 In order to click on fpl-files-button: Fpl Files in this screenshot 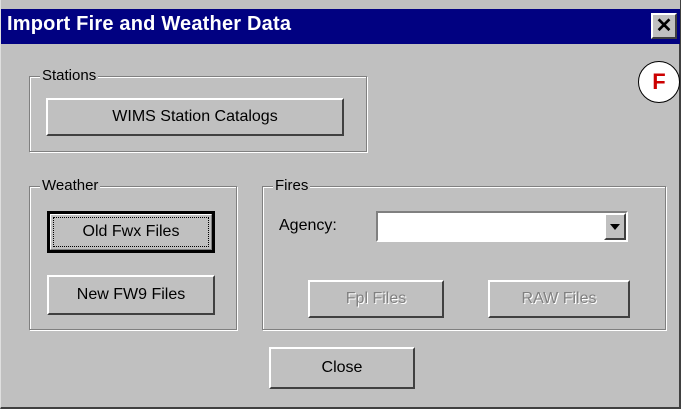, I will do `click(376, 299)`.